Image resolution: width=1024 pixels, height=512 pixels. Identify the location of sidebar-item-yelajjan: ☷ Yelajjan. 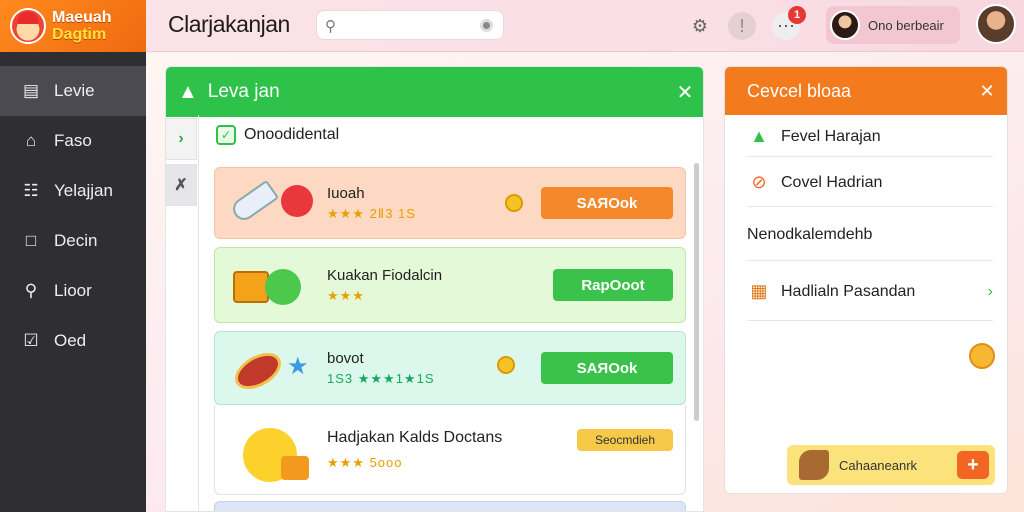
(73, 191).